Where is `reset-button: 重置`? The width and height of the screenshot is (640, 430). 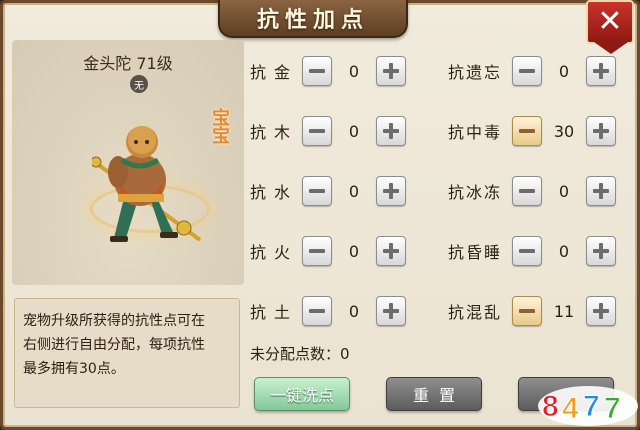 reset-button: 重置 is located at coordinates (434, 394).